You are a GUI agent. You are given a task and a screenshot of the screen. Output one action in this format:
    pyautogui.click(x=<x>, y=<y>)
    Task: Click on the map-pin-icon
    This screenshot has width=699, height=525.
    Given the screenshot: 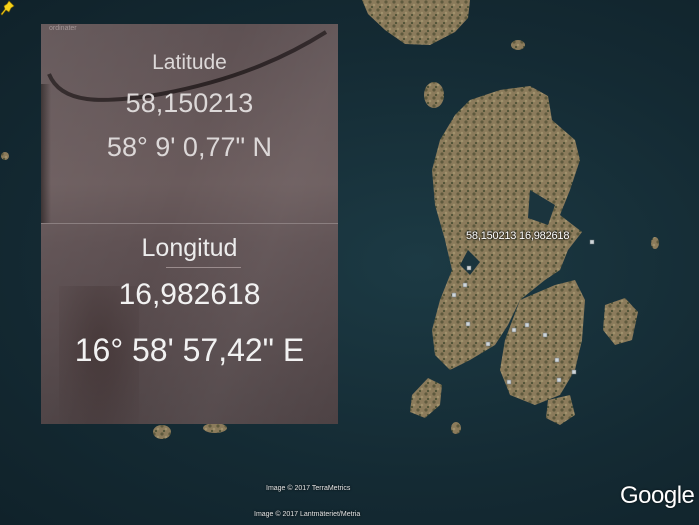 What is the action you would take?
    pyautogui.click(x=8, y=8)
    